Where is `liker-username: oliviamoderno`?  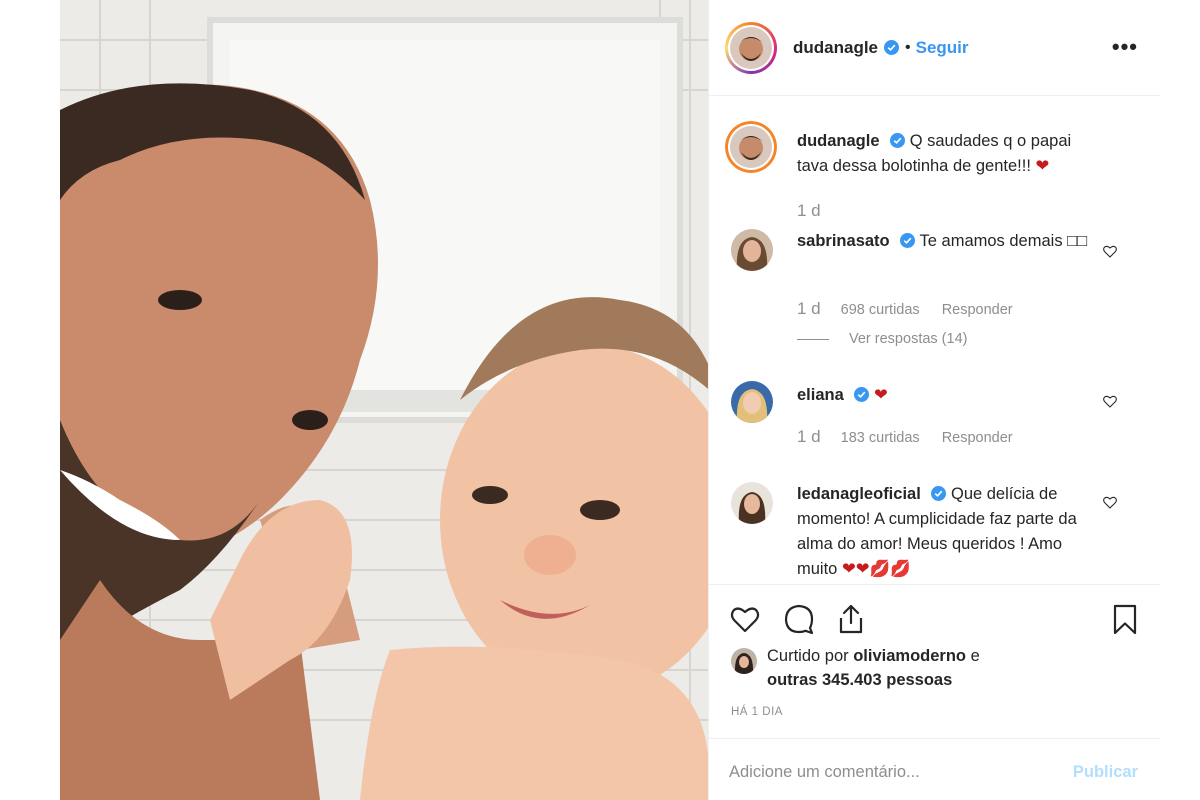
liker-username: oliviamoderno is located at coordinates (909, 656).